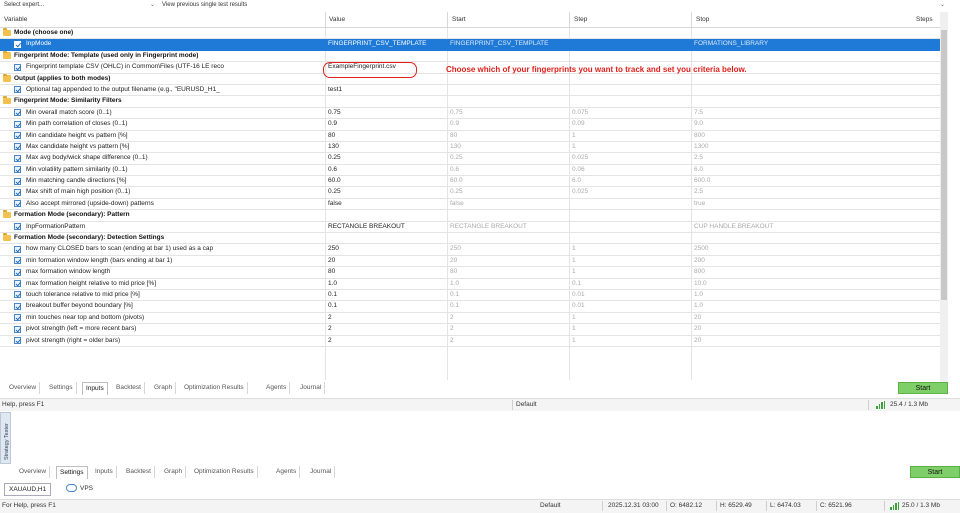 This screenshot has height=513, width=960. What do you see at coordinates (944, 165) in the screenshot?
I see `scrollbar-thumb` at bounding box center [944, 165].